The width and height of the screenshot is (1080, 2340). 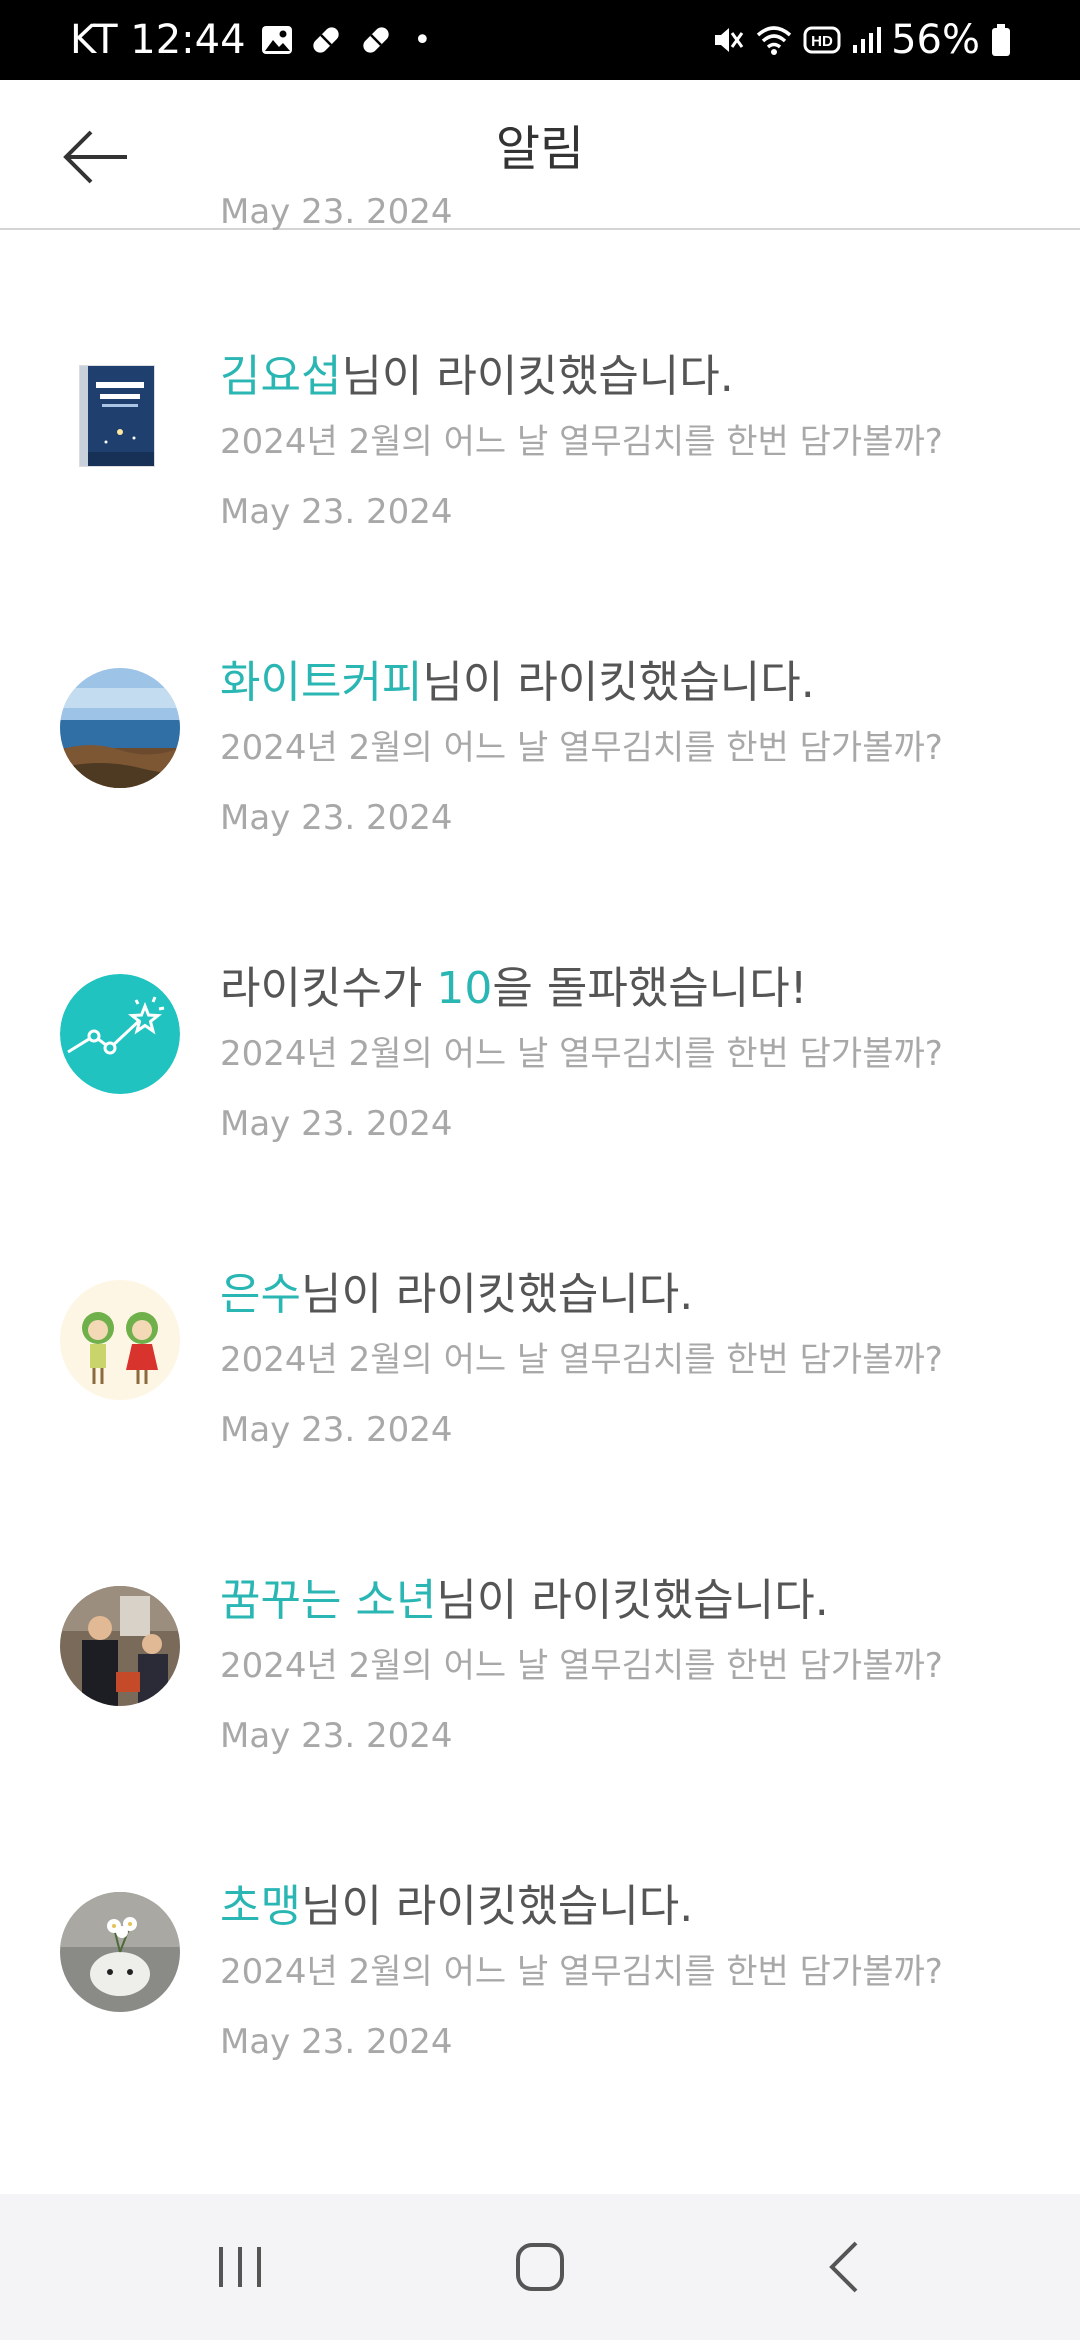 I want to click on status-right: HD 56%, so click(x=861, y=40).